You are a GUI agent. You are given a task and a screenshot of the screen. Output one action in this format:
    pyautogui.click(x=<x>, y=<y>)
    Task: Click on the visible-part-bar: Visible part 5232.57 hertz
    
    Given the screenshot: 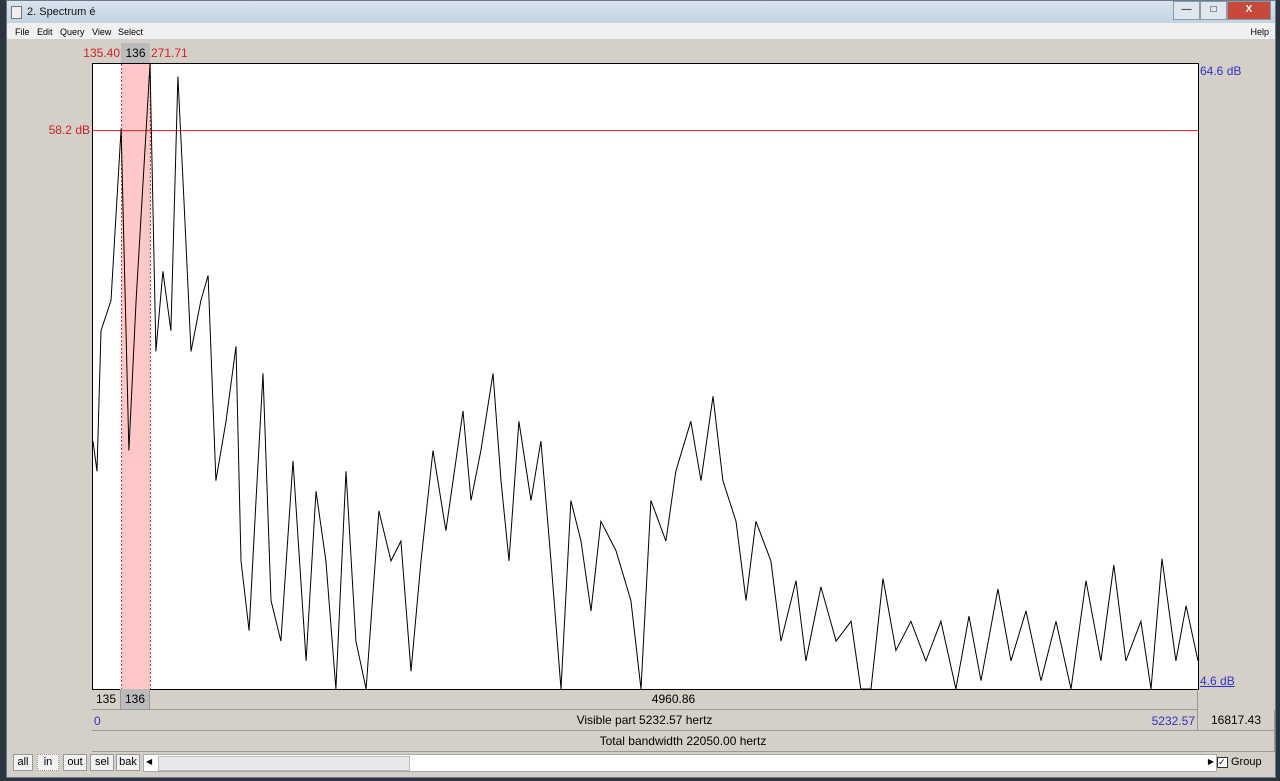 What is the action you would take?
    pyautogui.click(x=645, y=720)
    